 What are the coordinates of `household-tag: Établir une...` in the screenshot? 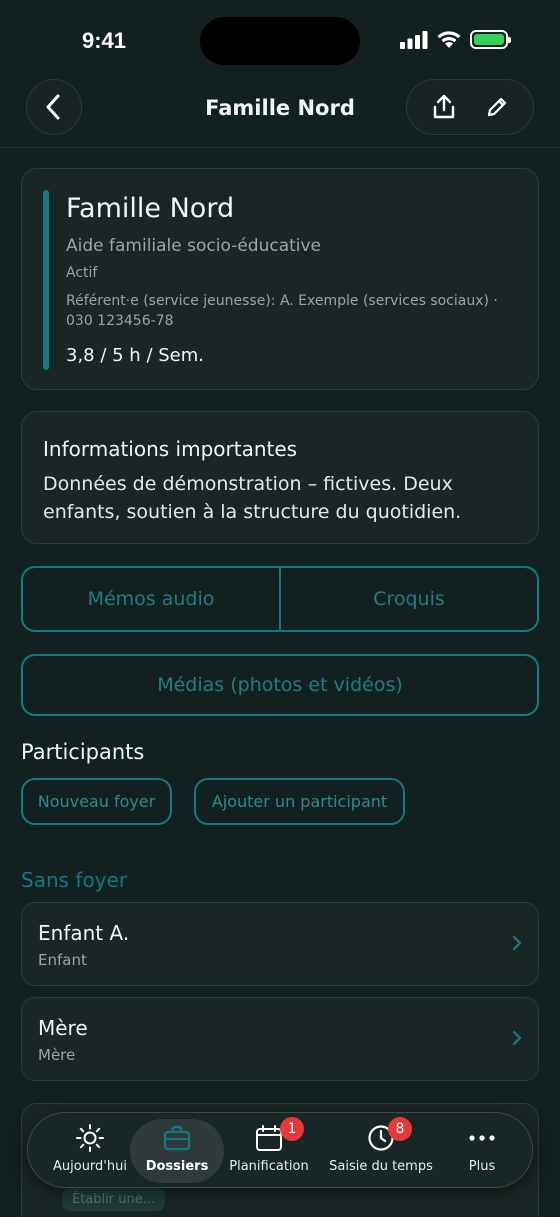 It's located at (114, 1199).